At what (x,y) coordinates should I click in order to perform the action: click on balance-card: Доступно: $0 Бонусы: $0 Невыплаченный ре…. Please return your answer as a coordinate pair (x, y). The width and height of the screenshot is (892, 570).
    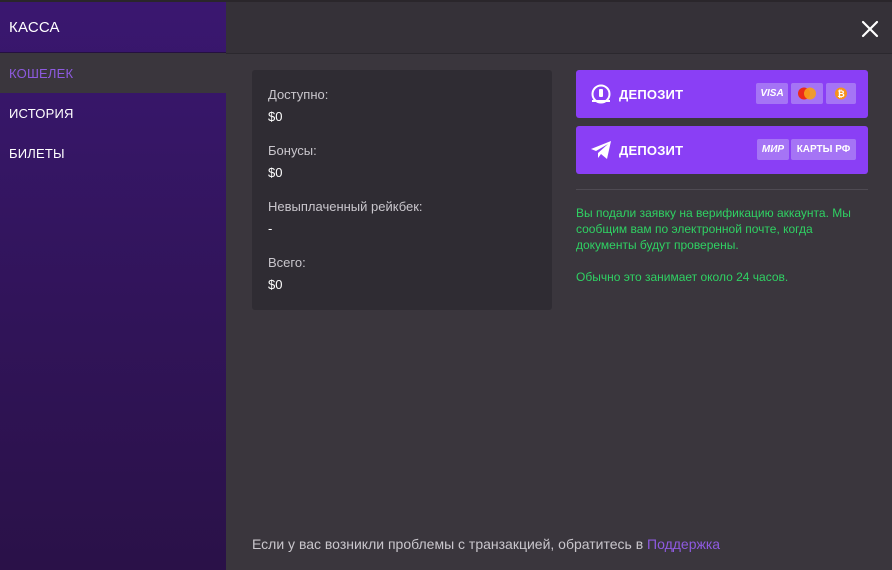
    Looking at the image, I should click on (402, 190).